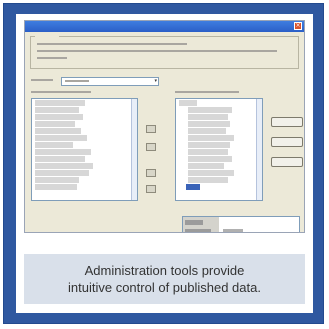  What do you see at coordinates (164, 270) in the screenshot?
I see `caption-line-1: Administration tools provide` at bounding box center [164, 270].